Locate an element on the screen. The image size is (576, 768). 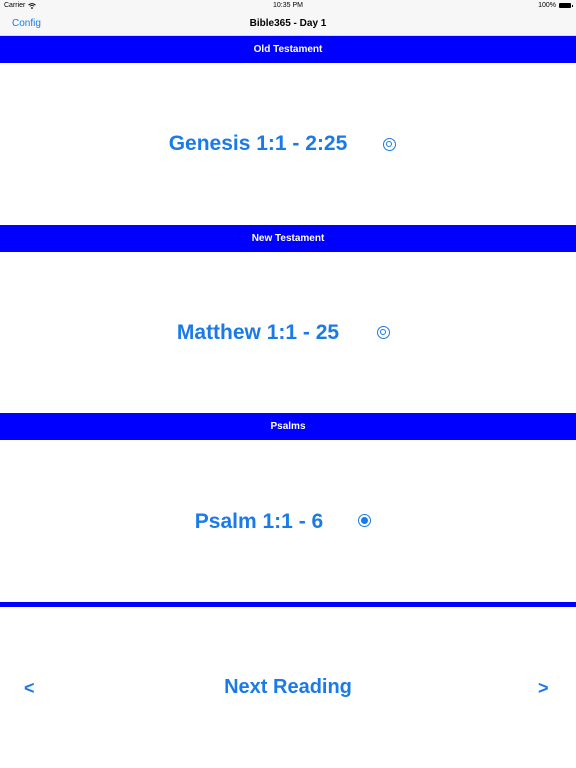
page-title: Bible365 - Day 1 is located at coordinates (288, 23).